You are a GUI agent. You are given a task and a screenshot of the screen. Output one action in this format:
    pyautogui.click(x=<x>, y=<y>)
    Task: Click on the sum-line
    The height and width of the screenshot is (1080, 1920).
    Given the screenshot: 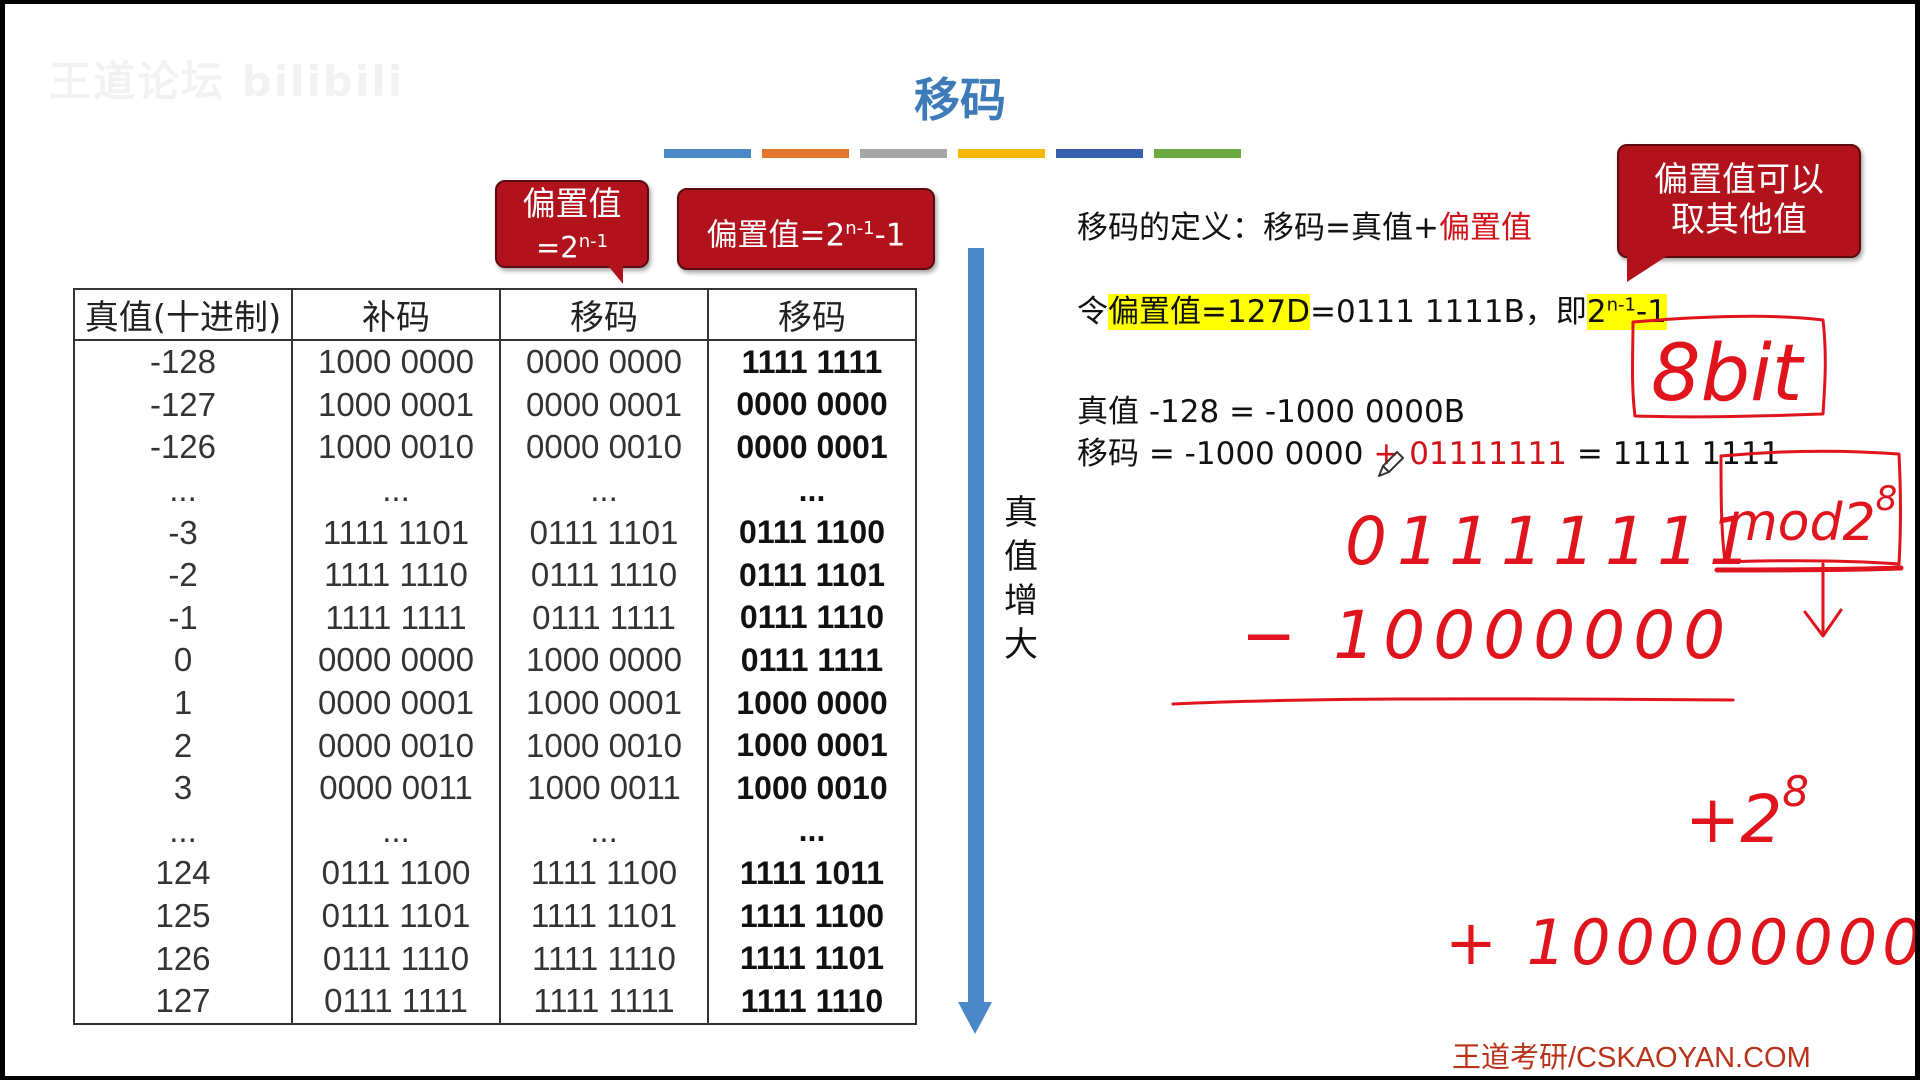 What is the action you would take?
    pyautogui.click(x=1453, y=701)
    